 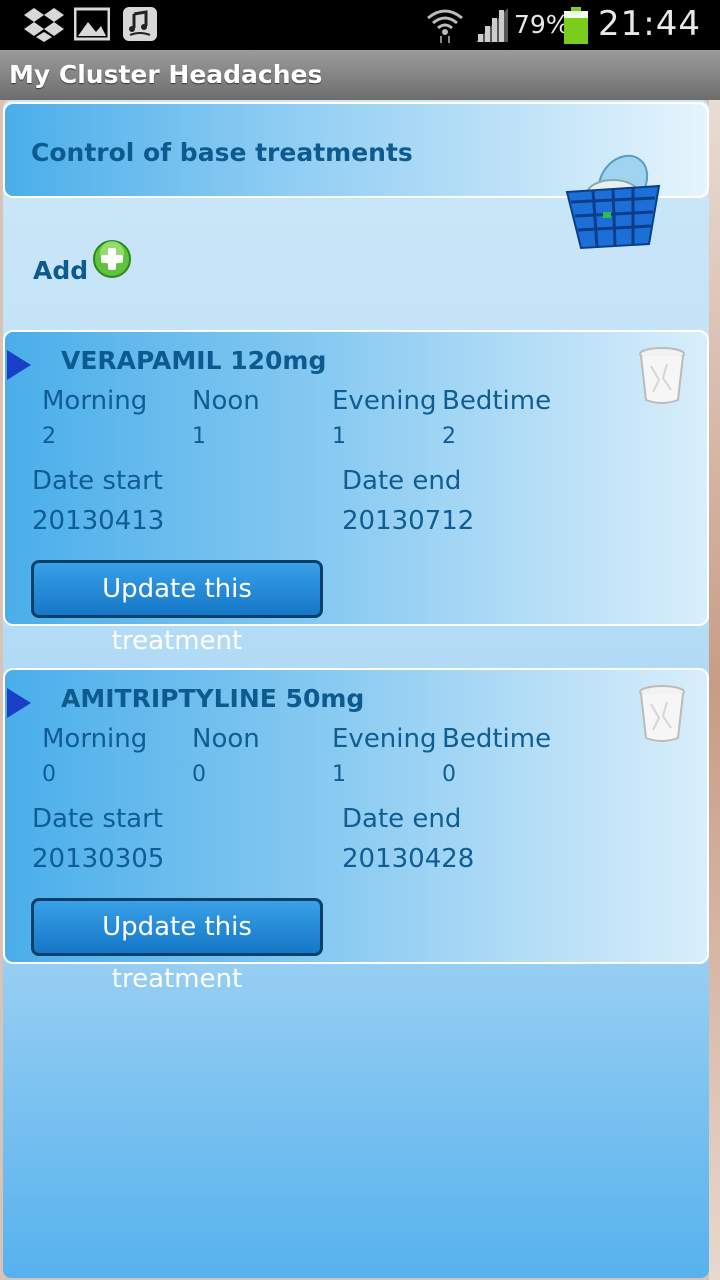 I want to click on date-start-value: 20130413, so click(x=98, y=521).